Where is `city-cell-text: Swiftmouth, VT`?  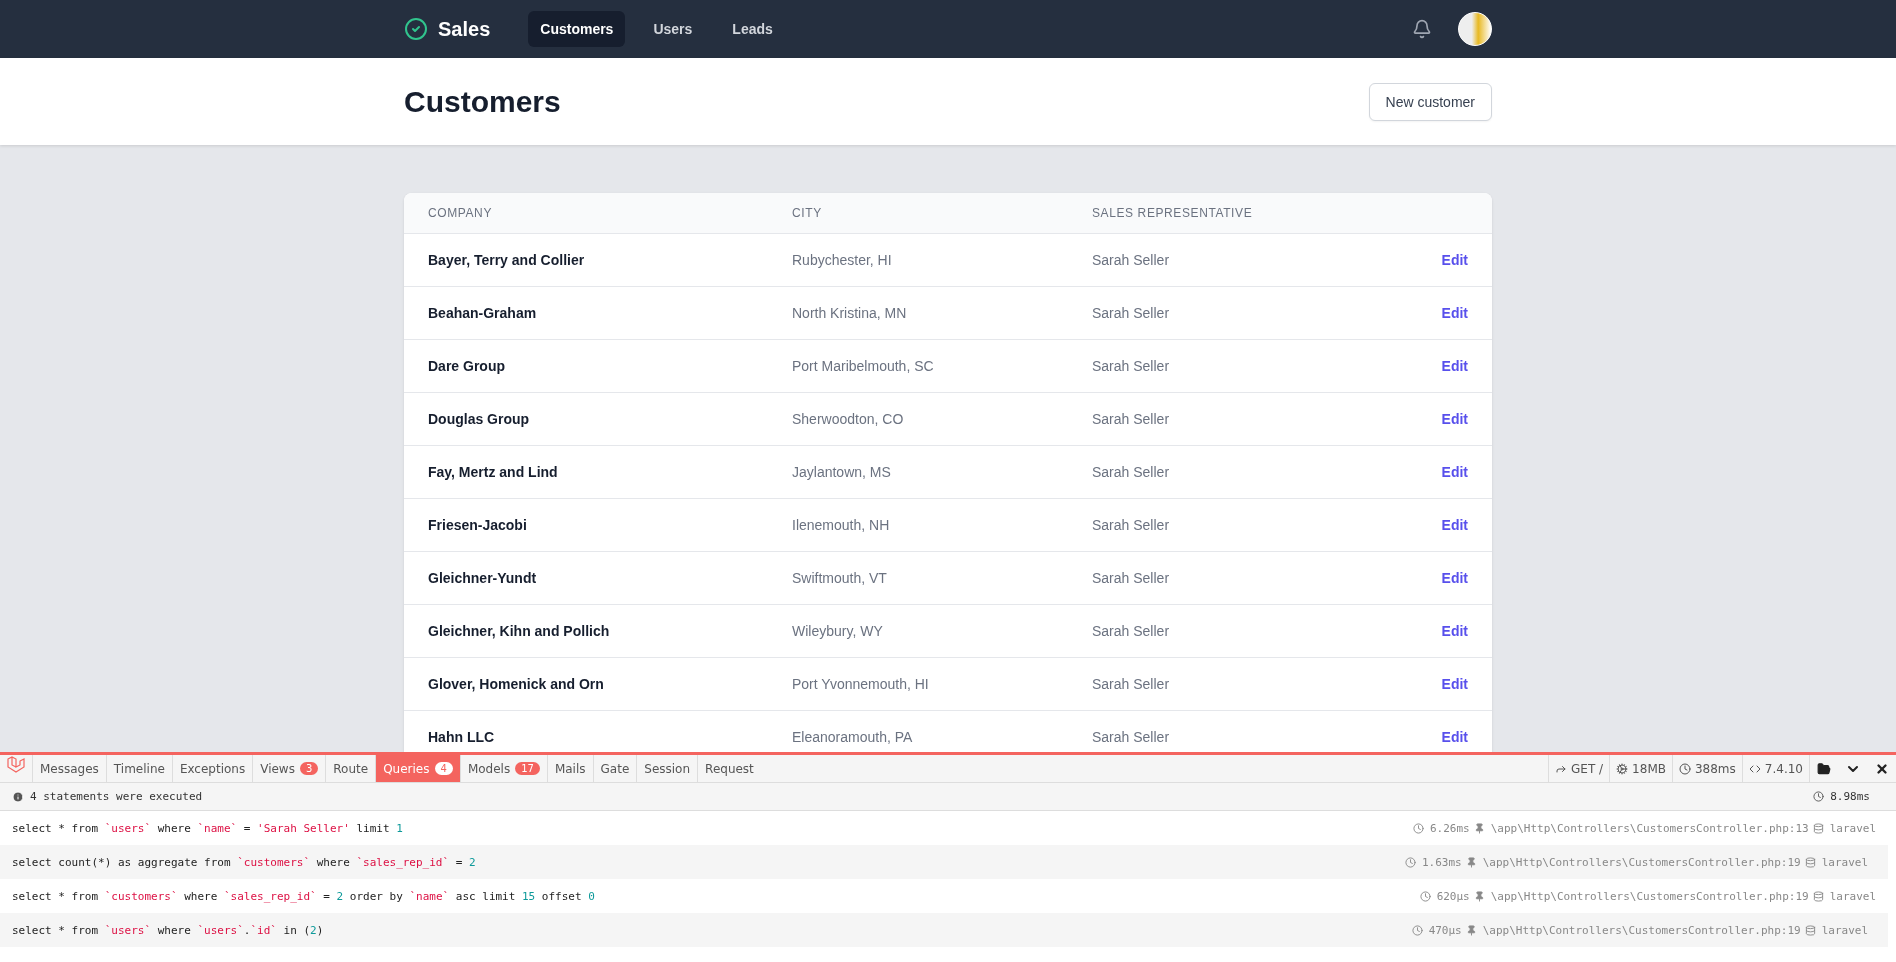
city-cell-text: Swiftmouth, VT is located at coordinates (839, 578).